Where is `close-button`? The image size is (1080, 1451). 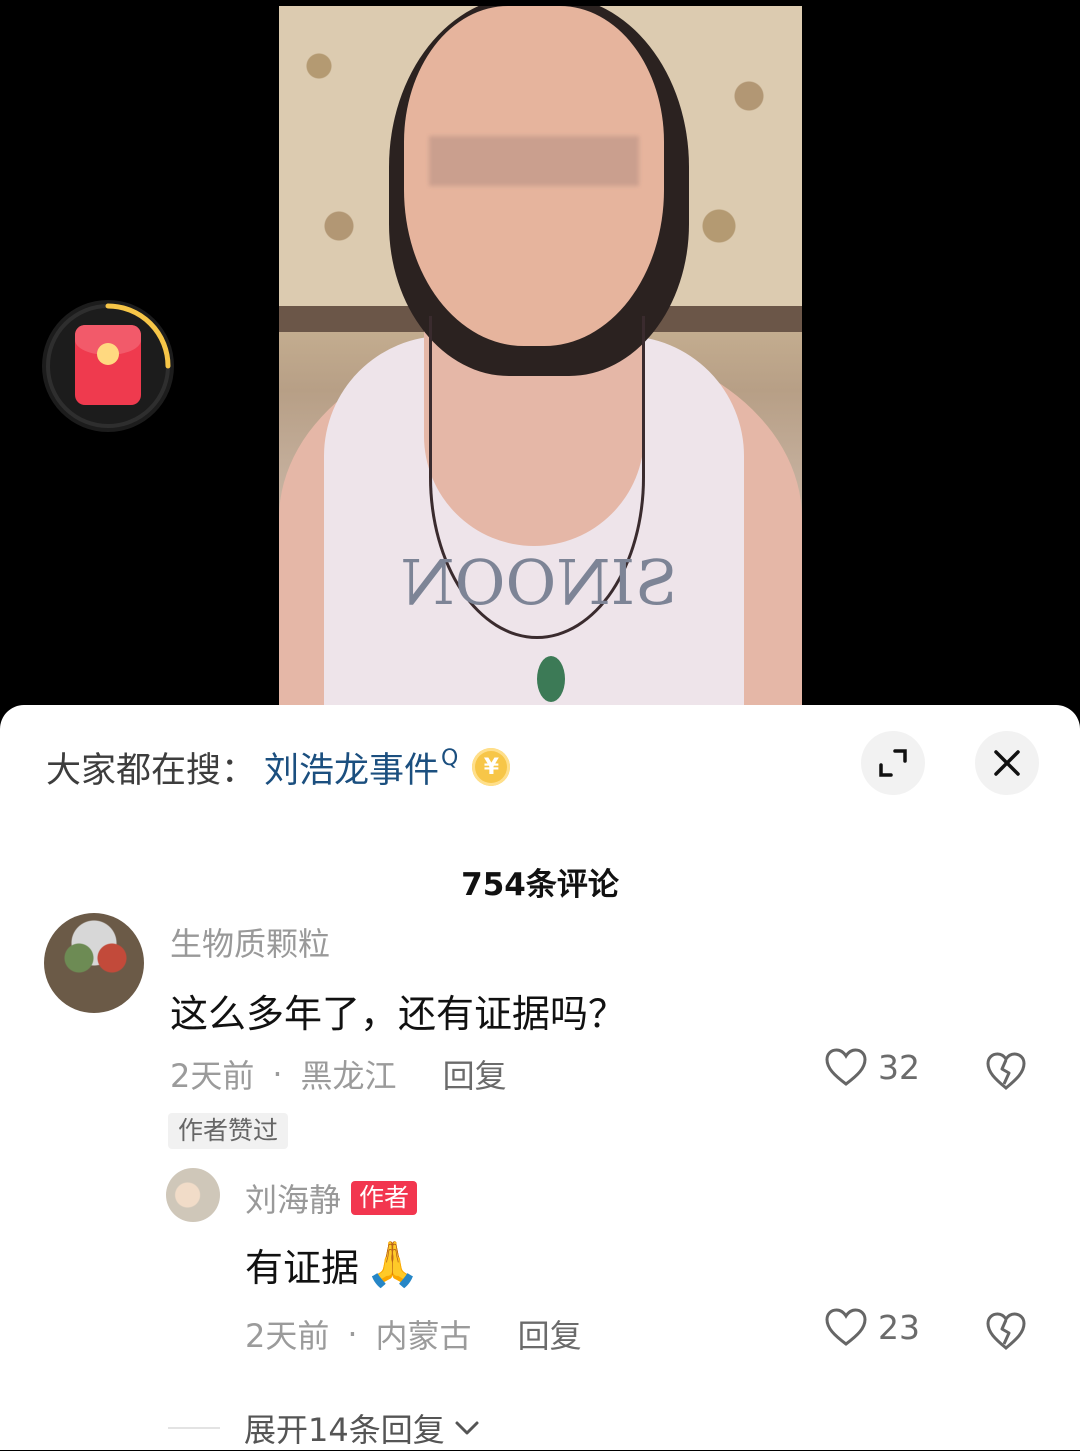 close-button is located at coordinates (1007, 763).